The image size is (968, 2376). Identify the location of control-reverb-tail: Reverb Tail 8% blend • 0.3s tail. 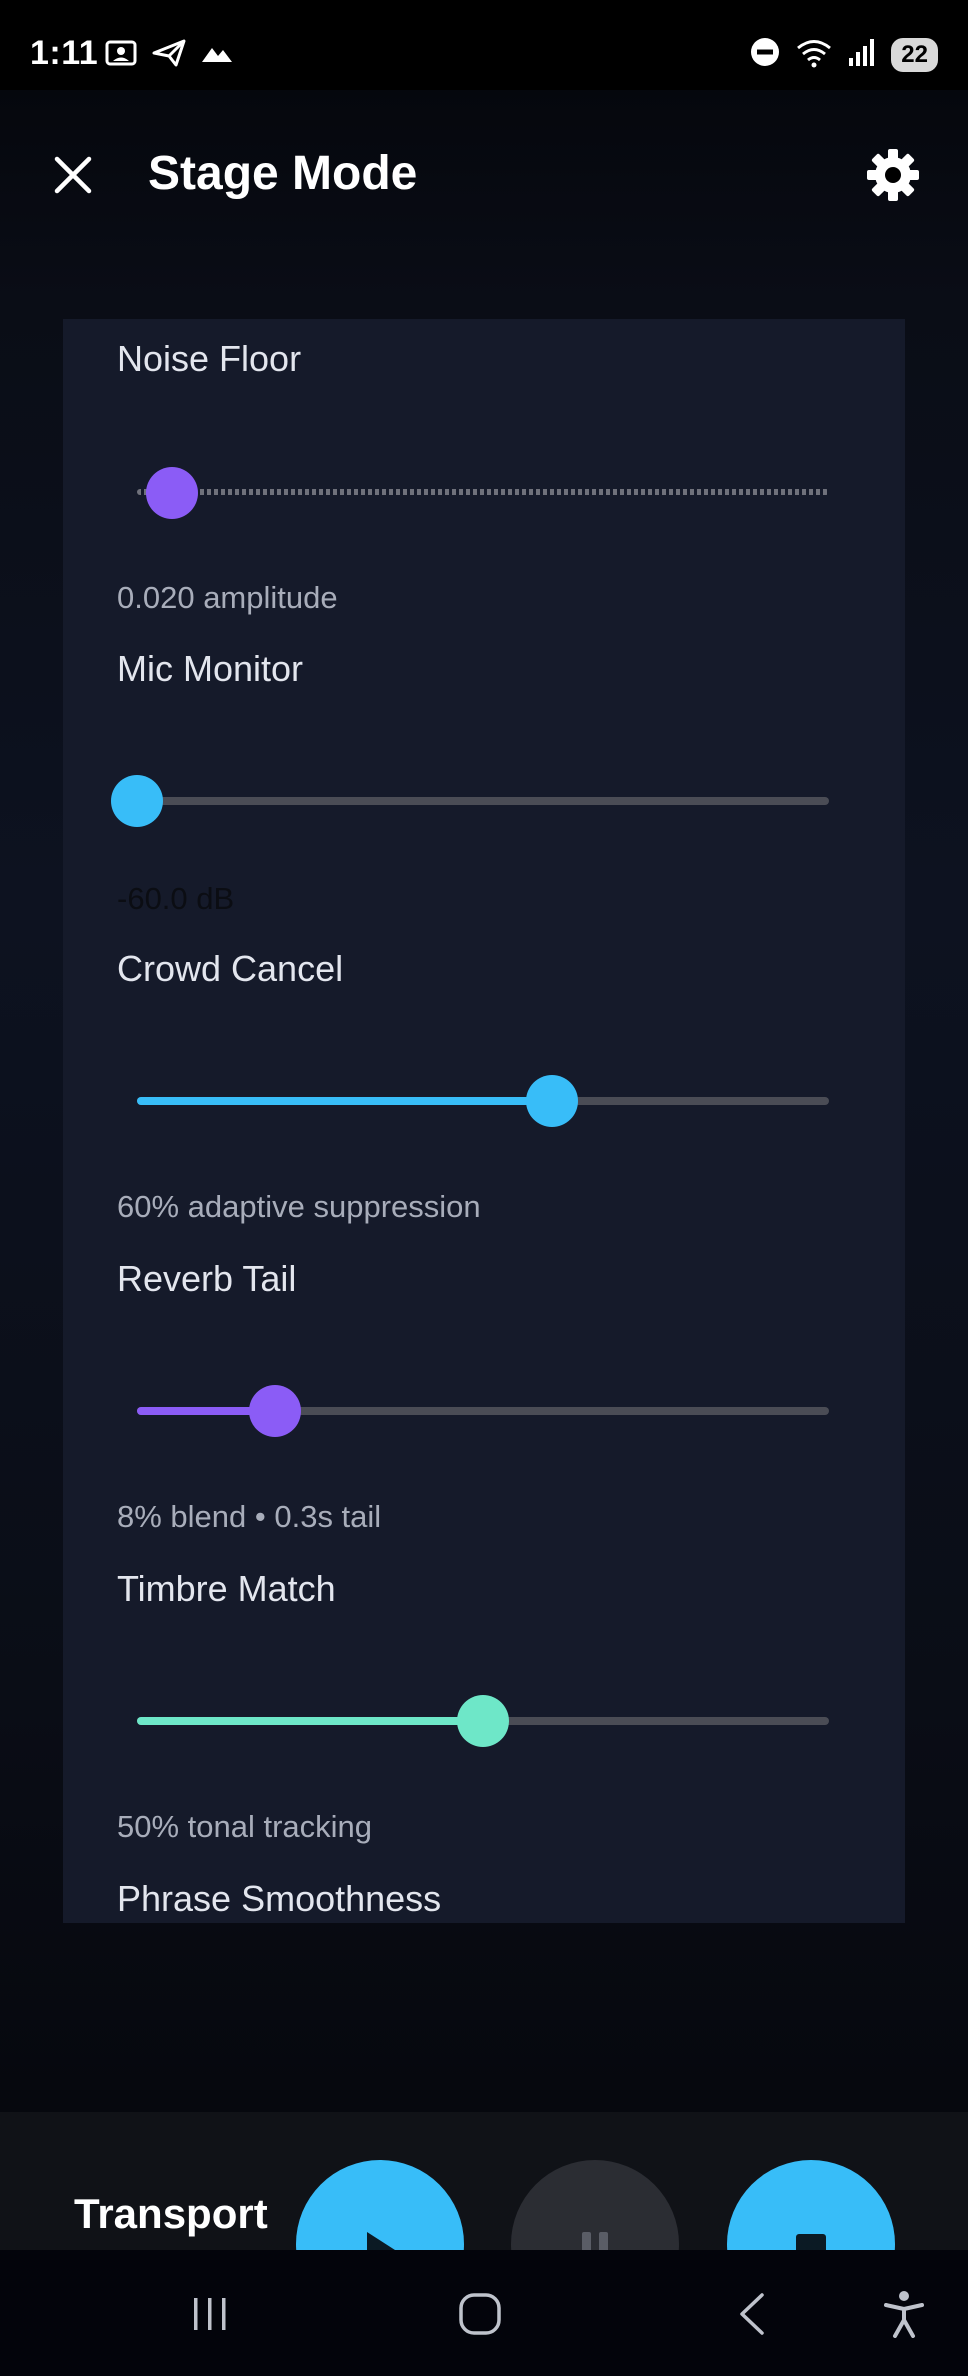
(487, 1395).